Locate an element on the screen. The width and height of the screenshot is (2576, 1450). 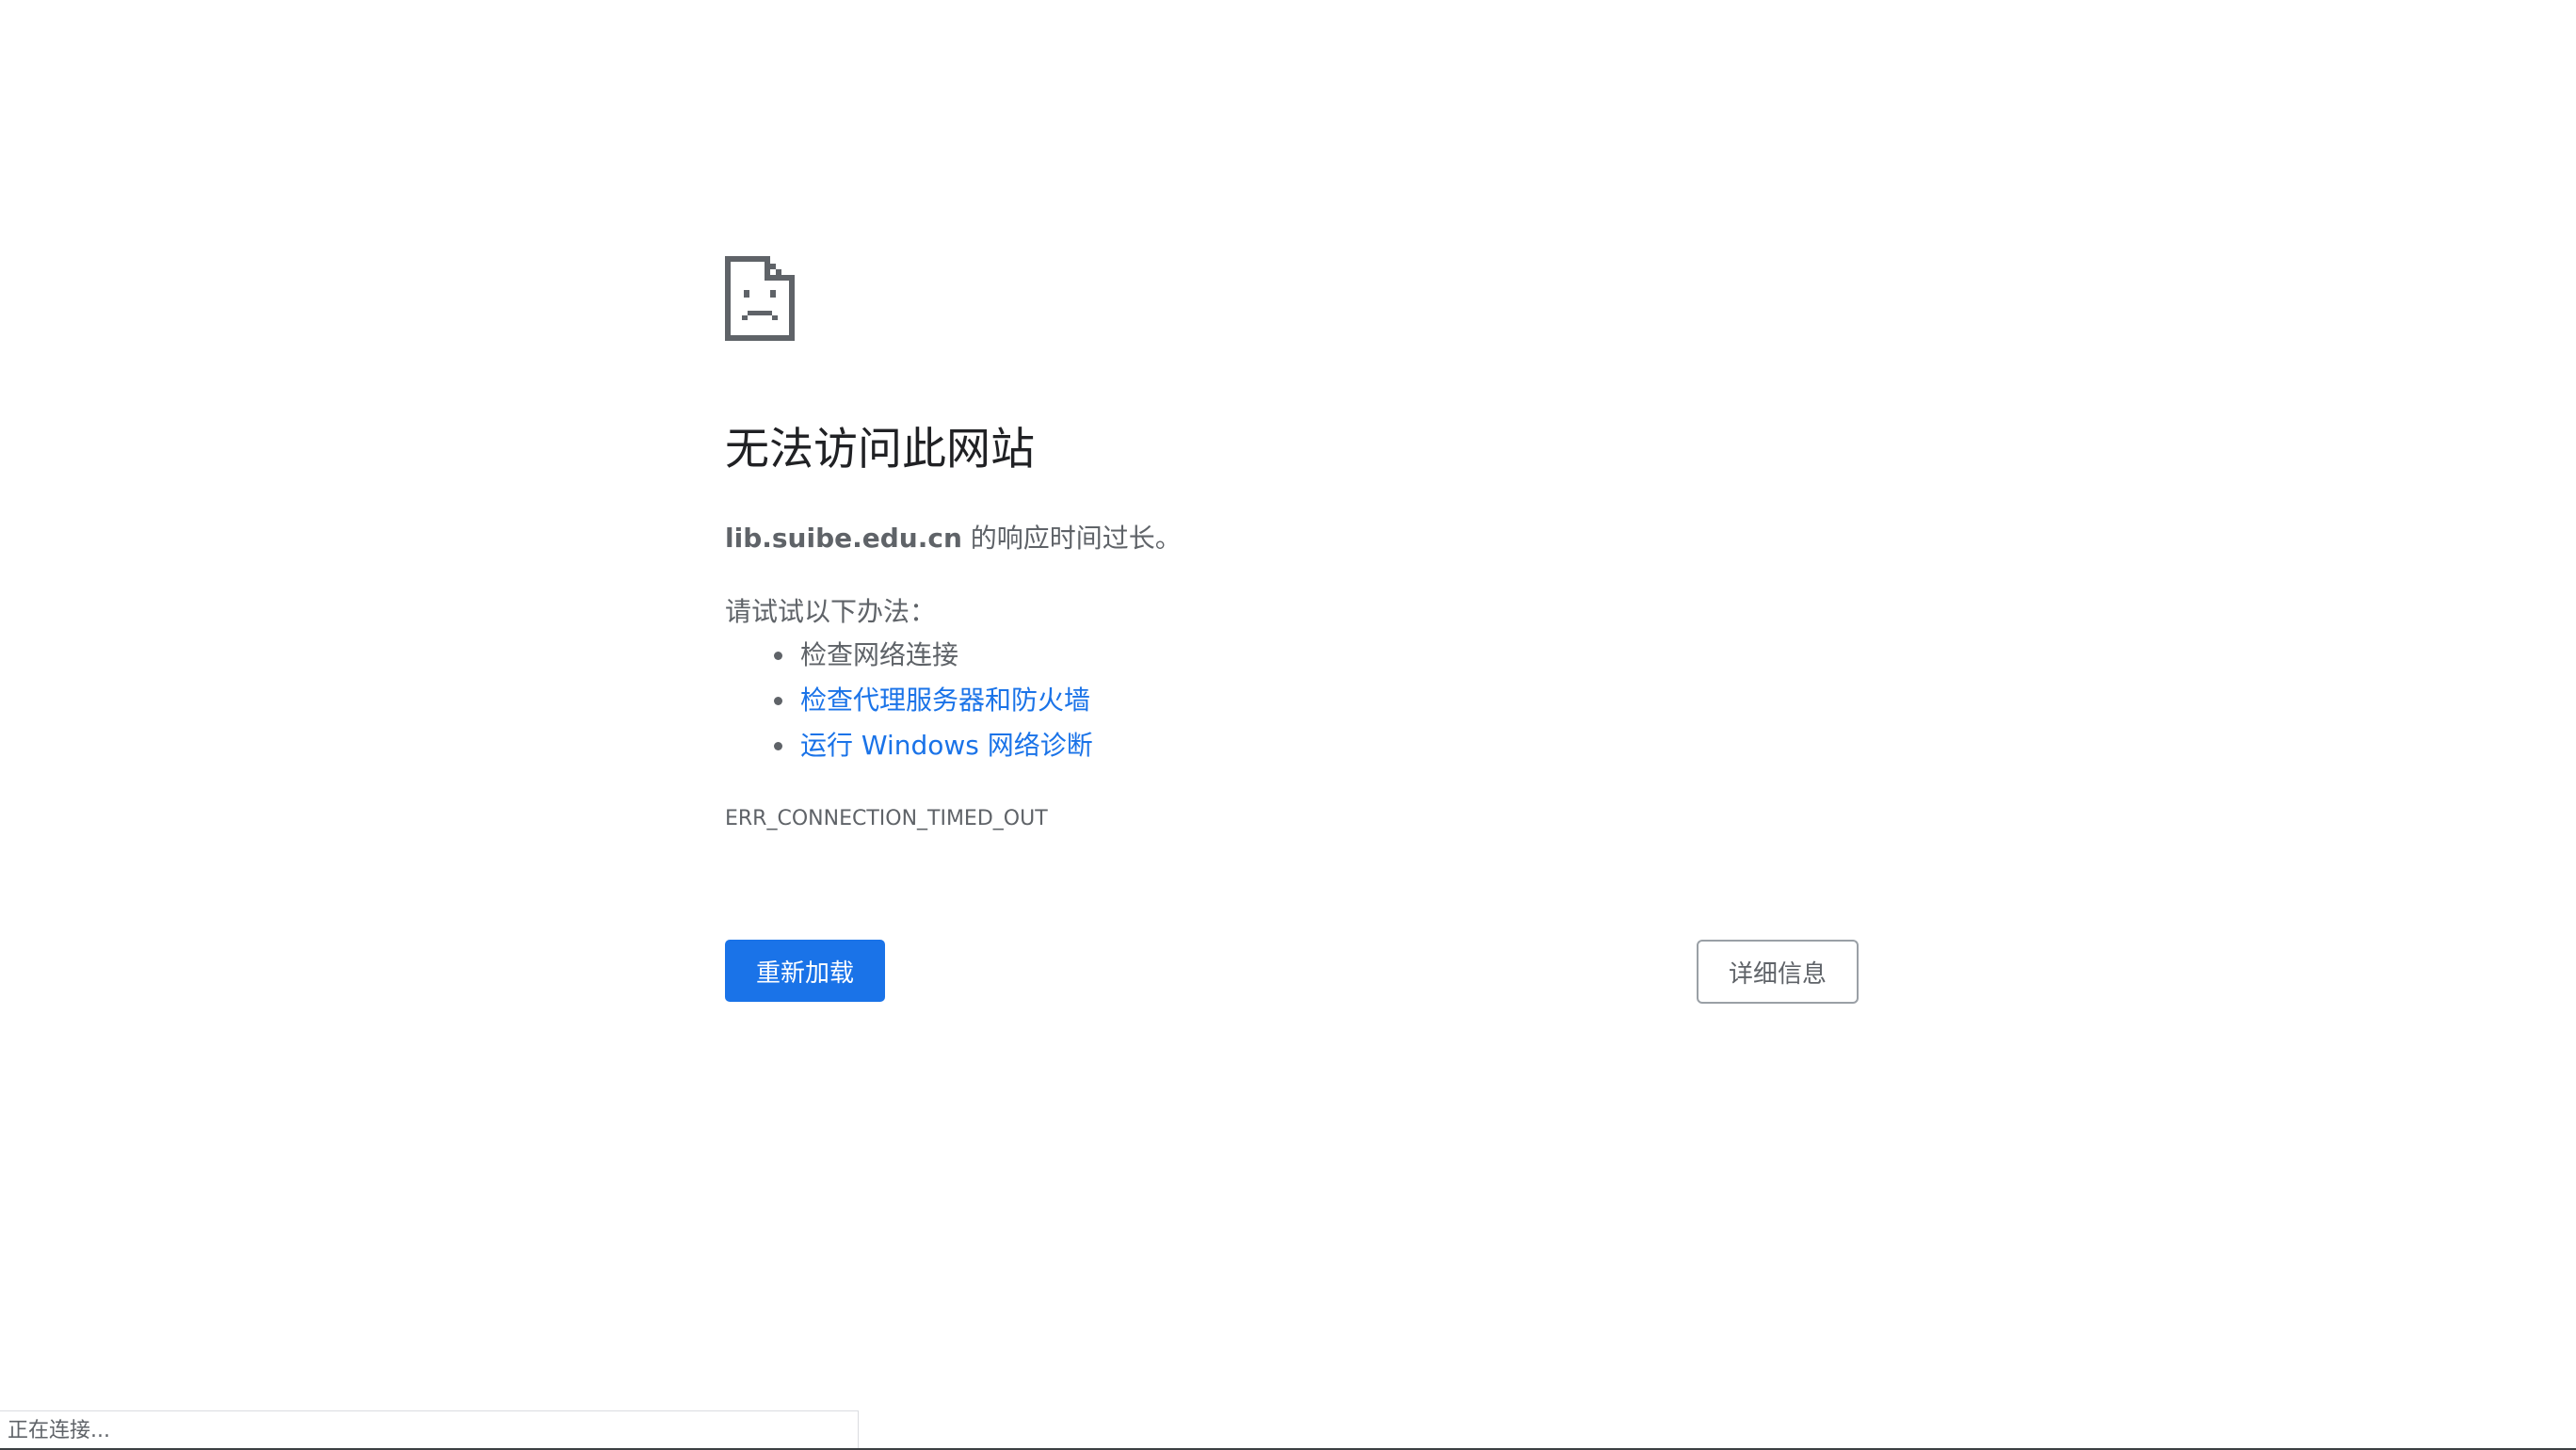
error-title: 无法访问此网站 is located at coordinates (880, 449).